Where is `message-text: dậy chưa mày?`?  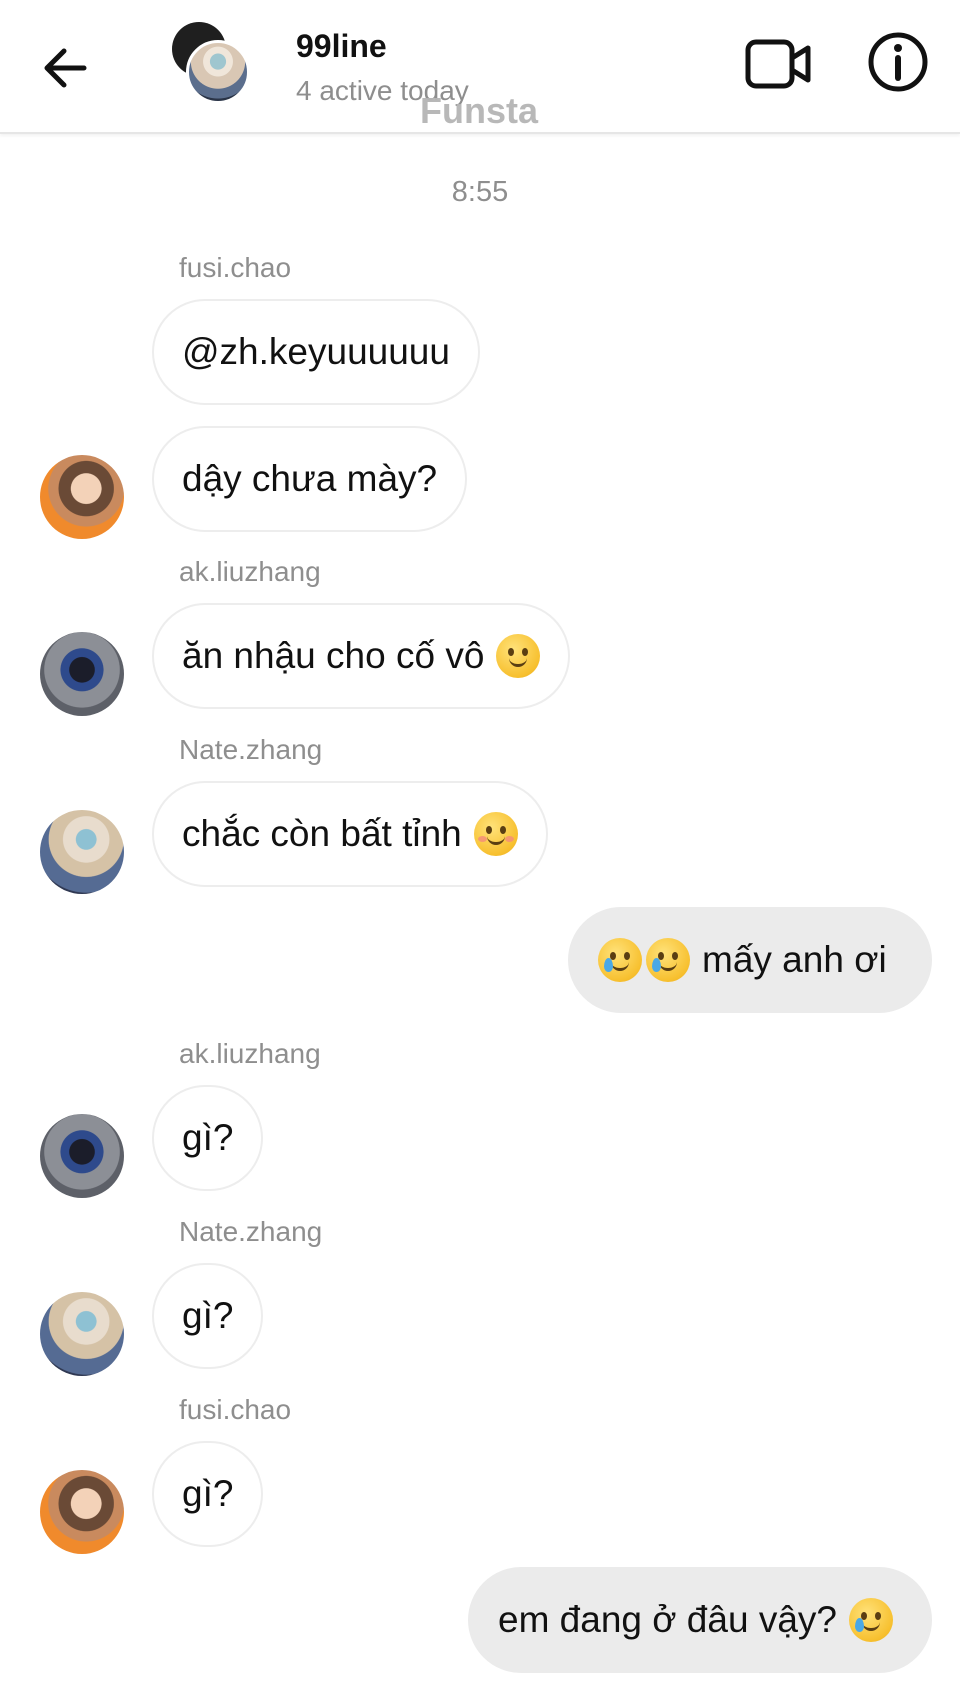
message-text: dậy chưa mày? is located at coordinates (310, 478).